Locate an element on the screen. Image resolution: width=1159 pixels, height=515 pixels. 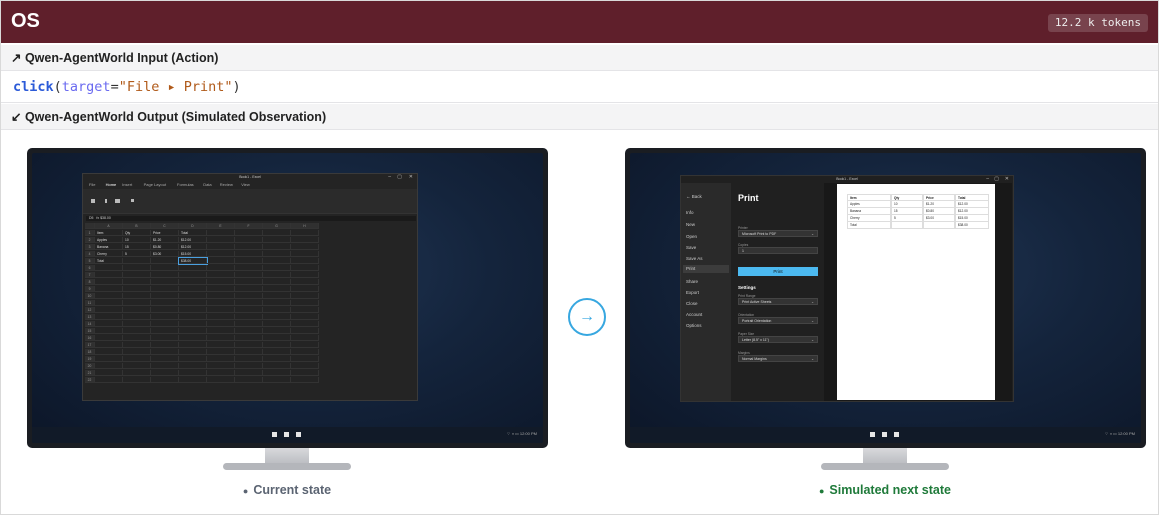
row-header: 14 is located at coordinates (90, 324).